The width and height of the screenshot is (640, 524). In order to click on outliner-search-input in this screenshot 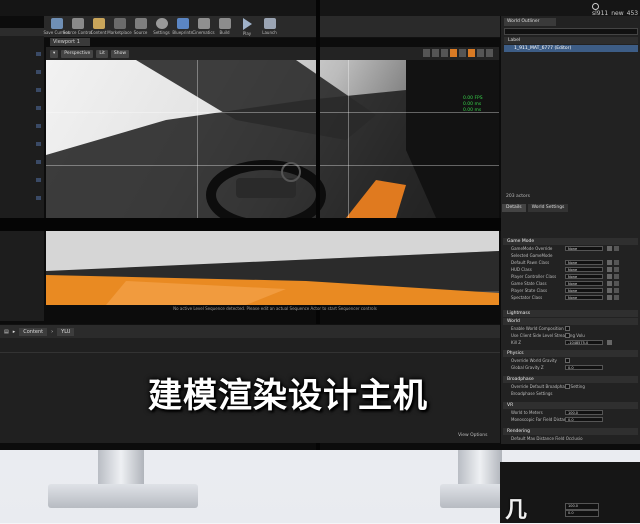, I will do `click(571, 31)`.